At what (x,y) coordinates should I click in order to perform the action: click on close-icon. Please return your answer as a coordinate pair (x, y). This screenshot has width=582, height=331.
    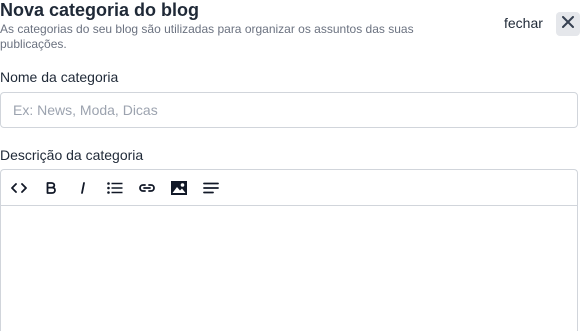
    Looking at the image, I should click on (568, 24).